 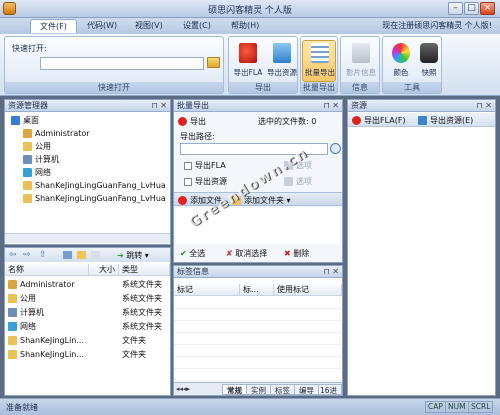 What do you see at coordinates (207, 290) in the screenshot?
I see `column-tag: 标记` at bounding box center [207, 290].